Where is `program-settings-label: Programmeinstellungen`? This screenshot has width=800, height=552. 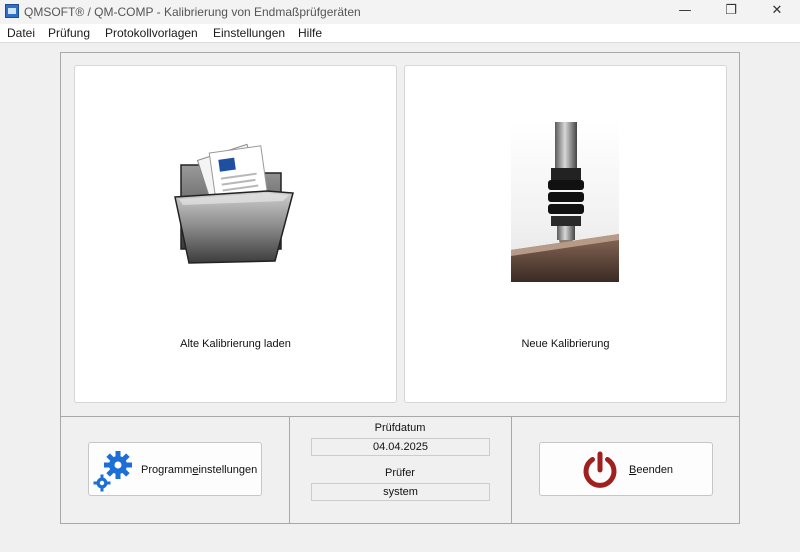
program-settings-label: Programmeinstellungen is located at coordinates (199, 470).